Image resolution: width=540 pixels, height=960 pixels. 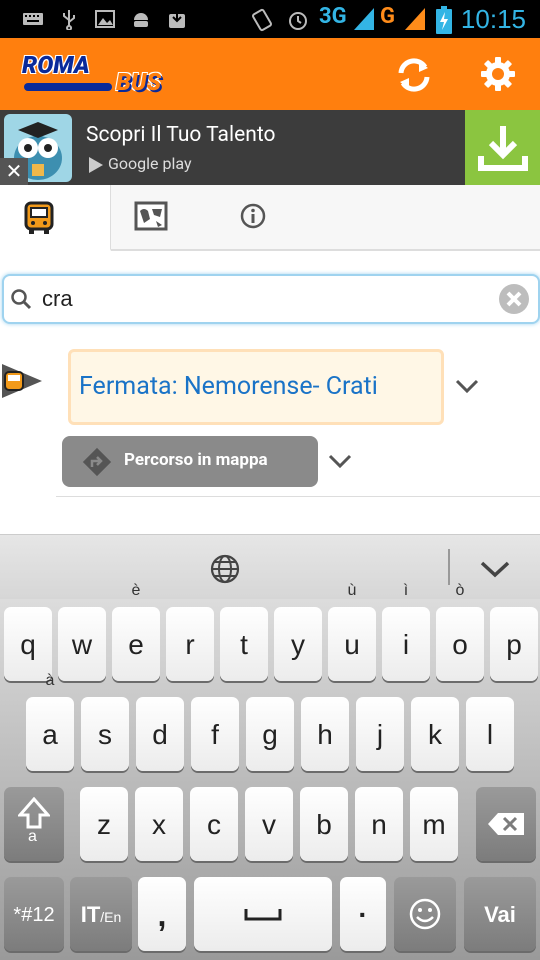 I want to click on ad-close-button: ✕, so click(x=14, y=171).